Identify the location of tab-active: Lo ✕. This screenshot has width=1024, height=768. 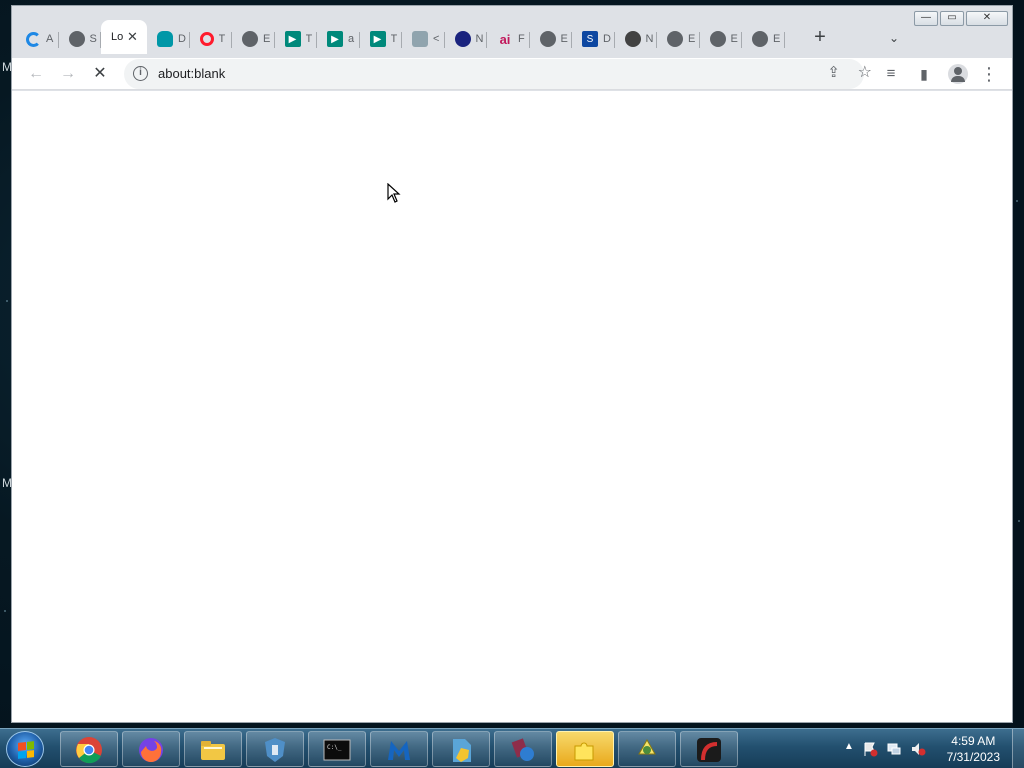
(124, 37).